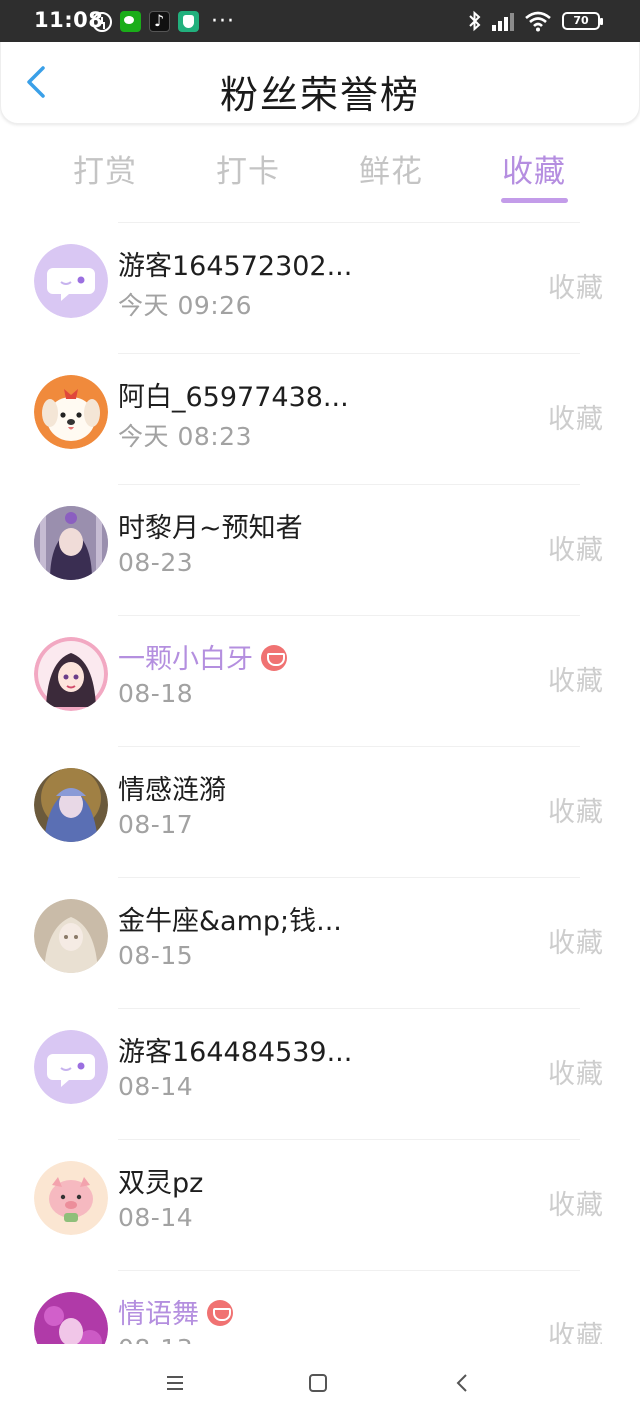 Image resolution: width=640 pixels, height=1422 pixels. I want to click on list-item: 情感涟漪 08-17 收藏, so click(320, 811).